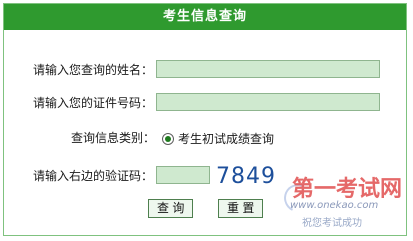 The width and height of the screenshot is (413, 241). Describe the element at coordinates (205, 17) in the screenshot. I see `panel-title: 考生信息查询` at that location.